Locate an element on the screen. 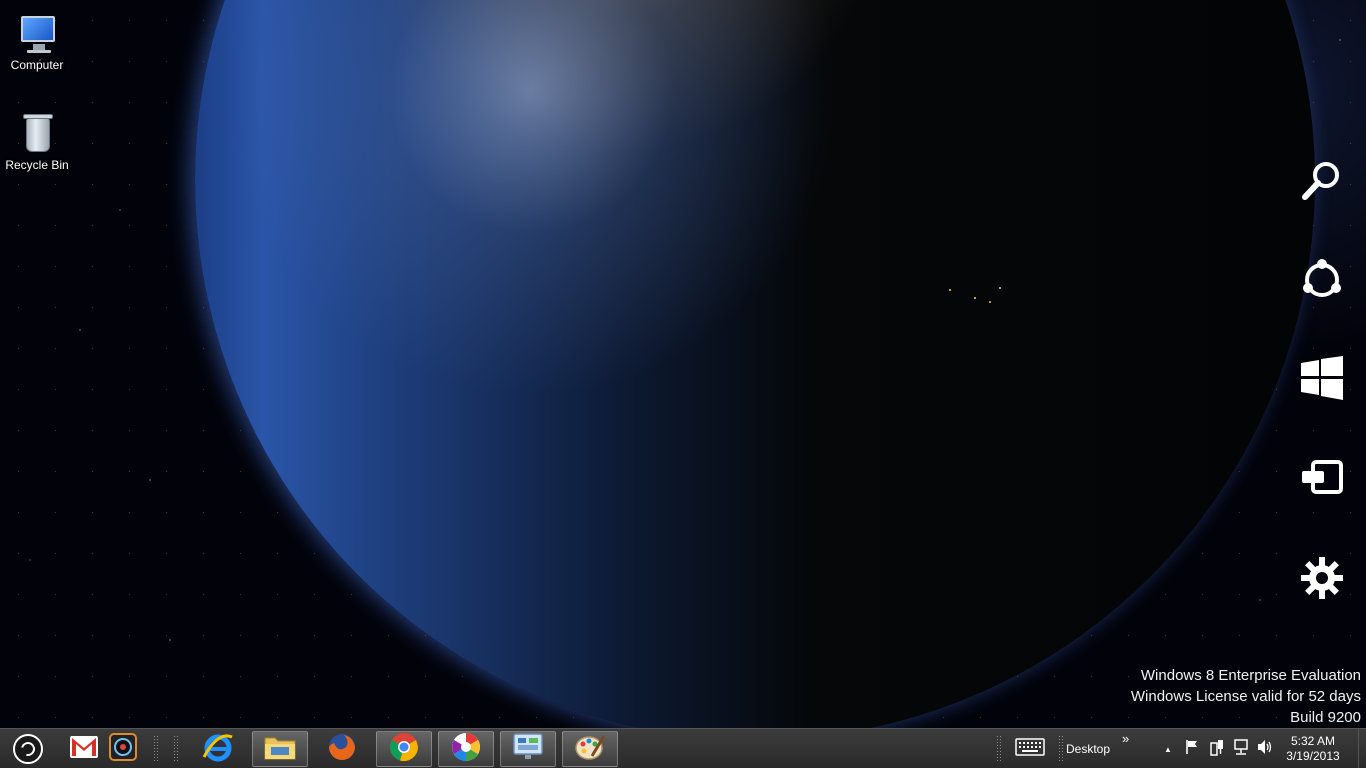  taskbar-button-internet-explorer is located at coordinates (218, 749).